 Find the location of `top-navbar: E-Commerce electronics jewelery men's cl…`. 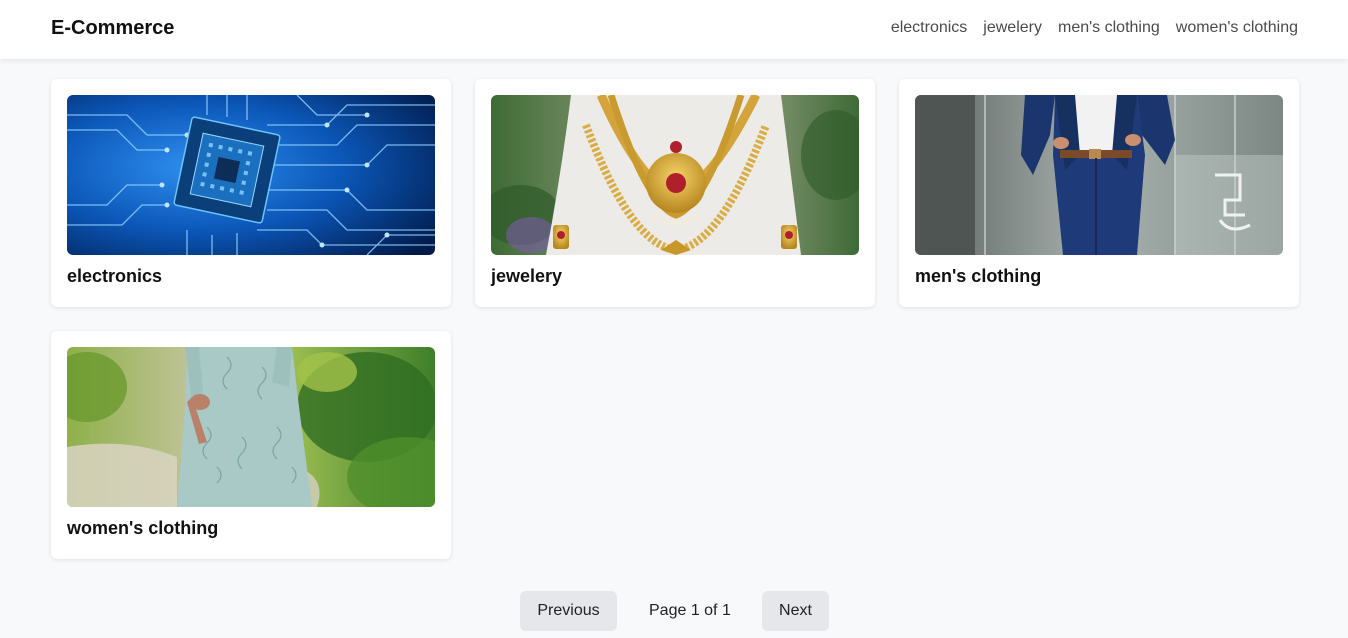

top-navbar: E-Commerce electronics jewelery men's cl… is located at coordinates (674, 29).